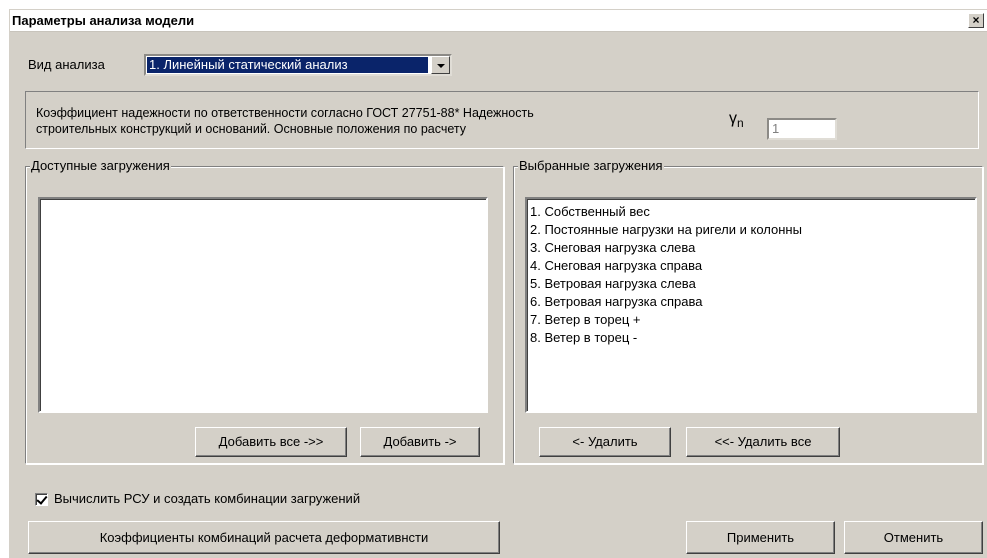  Describe the element at coordinates (733, 118) in the screenshot. I see `gamma-letter: γ` at that location.